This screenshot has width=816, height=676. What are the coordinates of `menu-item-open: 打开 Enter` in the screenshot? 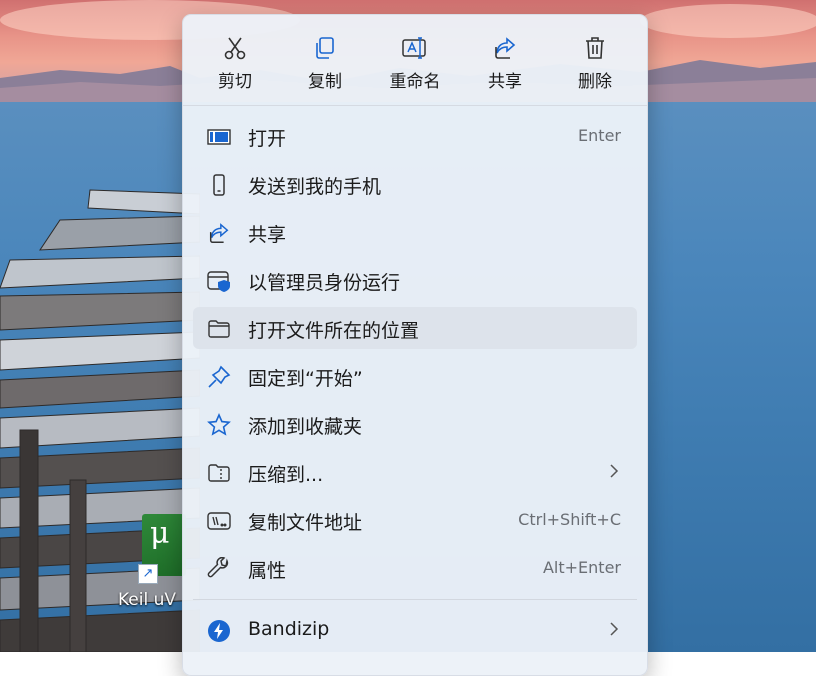 It's located at (415, 136).